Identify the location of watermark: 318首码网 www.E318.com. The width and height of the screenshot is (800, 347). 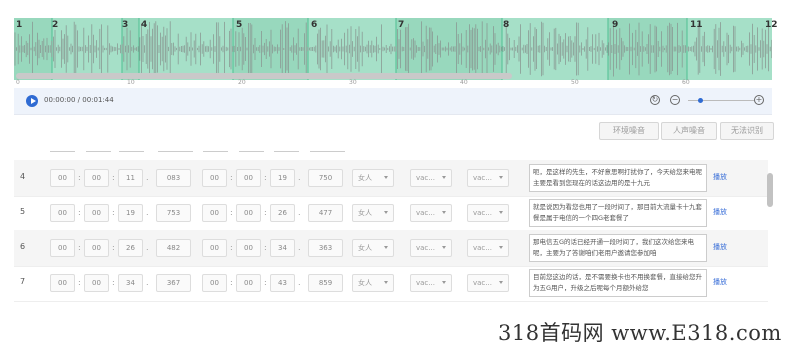
(640, 333).